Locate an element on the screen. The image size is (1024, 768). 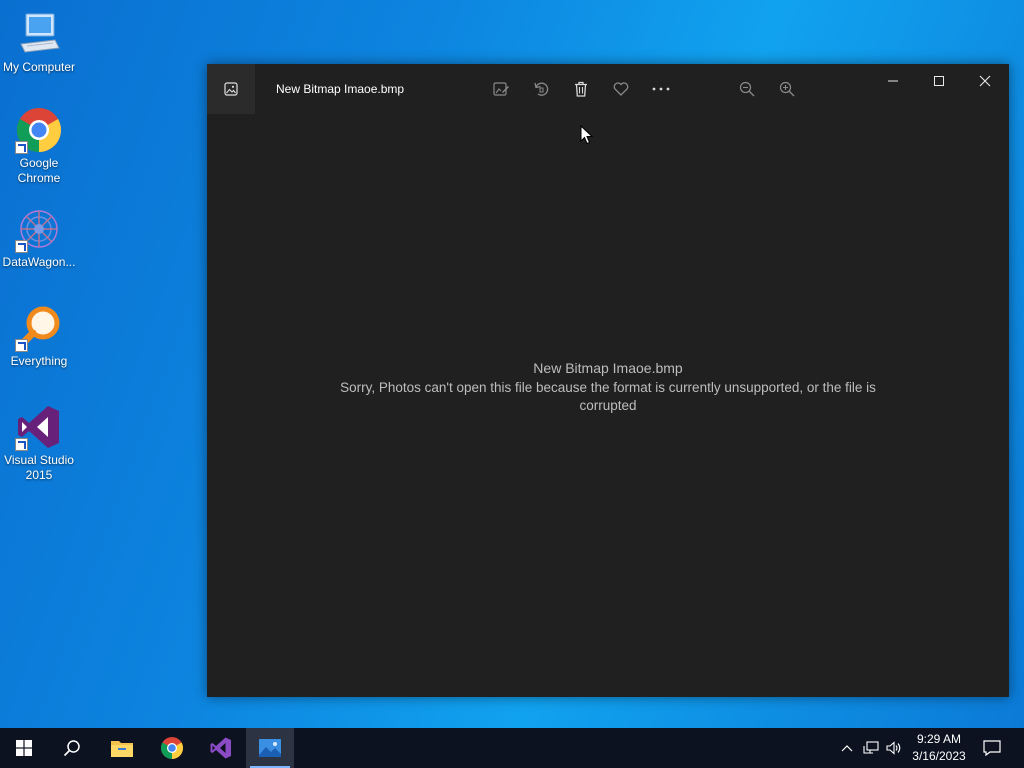
speaker-icon is located at coordinates (893, 748).